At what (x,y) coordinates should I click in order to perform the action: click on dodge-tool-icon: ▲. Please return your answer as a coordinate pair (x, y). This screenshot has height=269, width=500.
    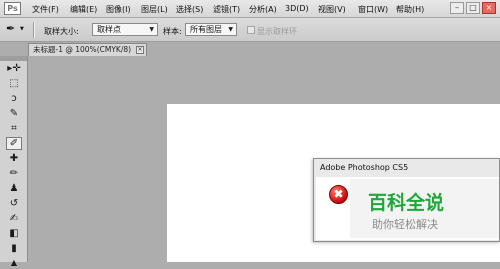
    Looking at the image, I should click on (14, 262).